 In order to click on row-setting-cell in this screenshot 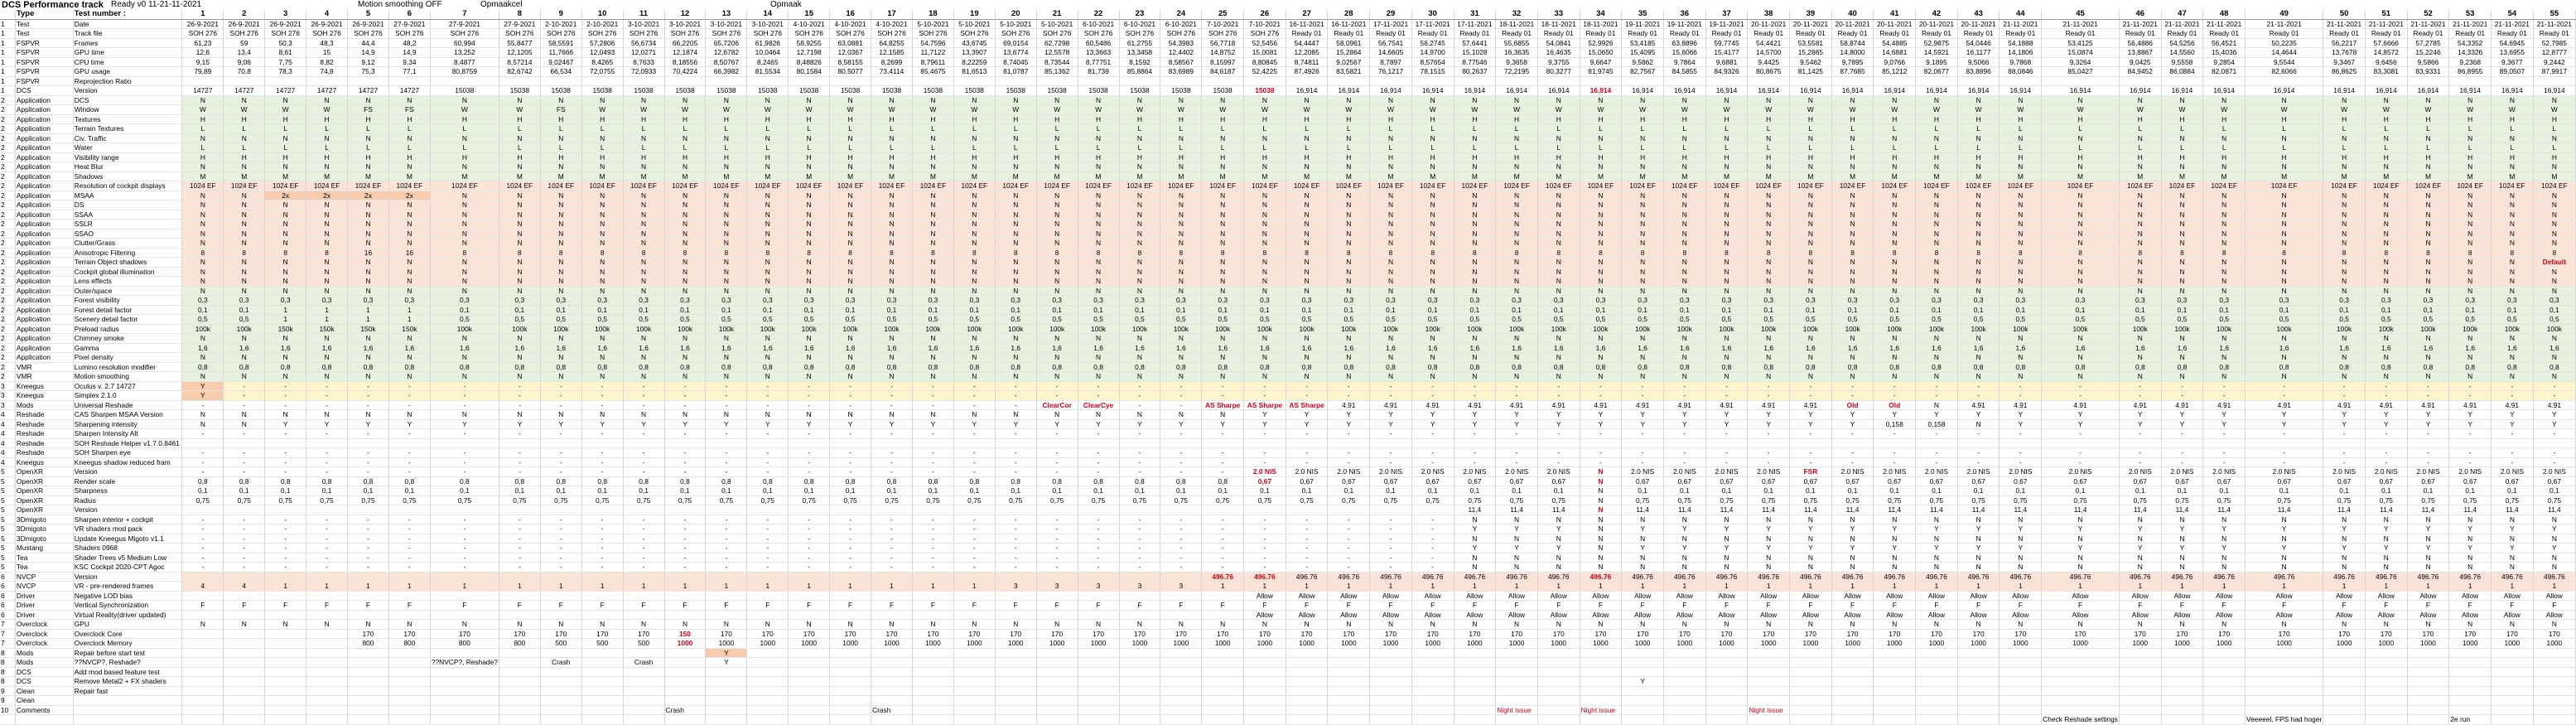, I will do `click(128, 700)`.